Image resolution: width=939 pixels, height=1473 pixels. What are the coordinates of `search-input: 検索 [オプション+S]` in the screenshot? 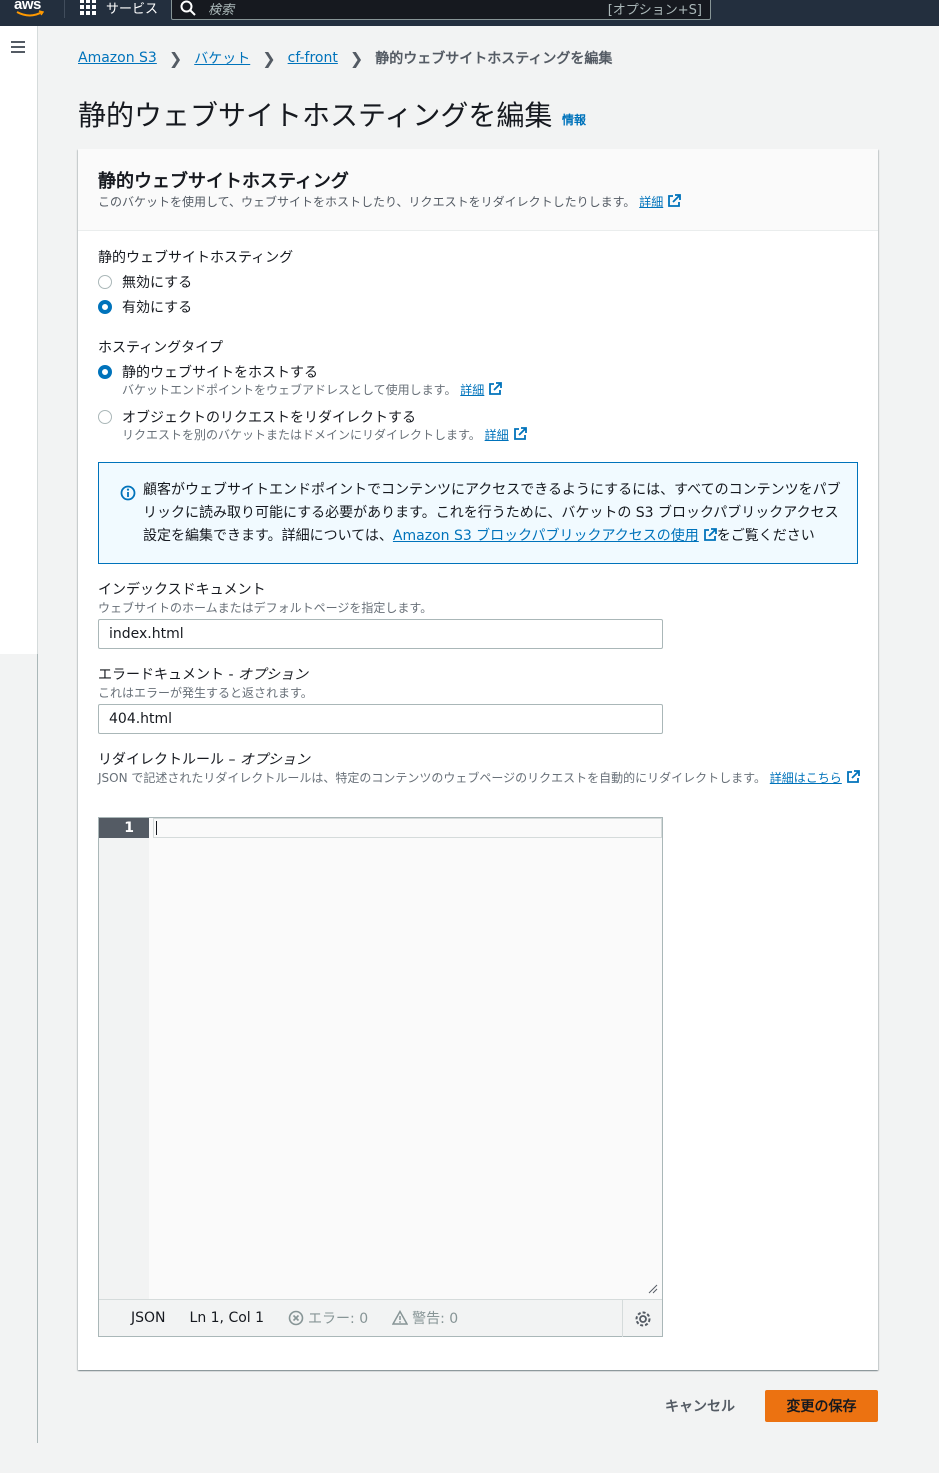 It's located at (441, 10).